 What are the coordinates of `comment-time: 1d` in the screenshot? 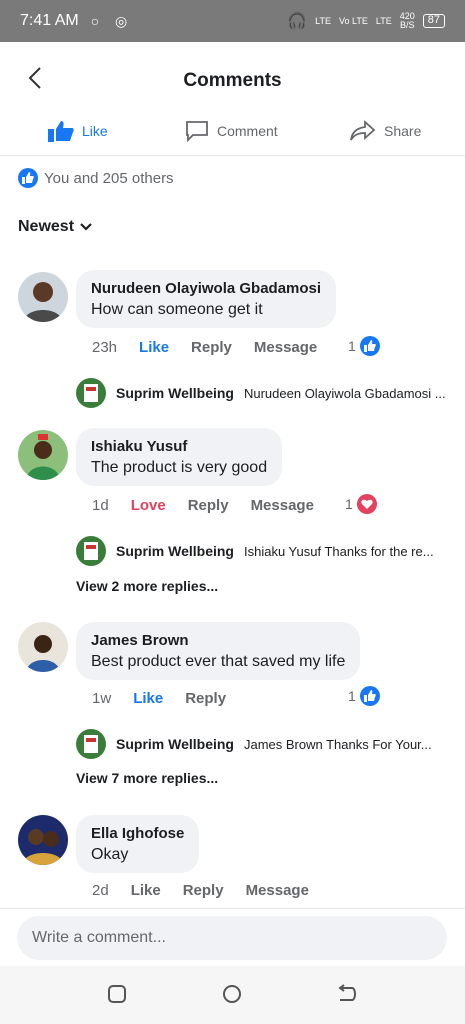 It's located at (100, 505).